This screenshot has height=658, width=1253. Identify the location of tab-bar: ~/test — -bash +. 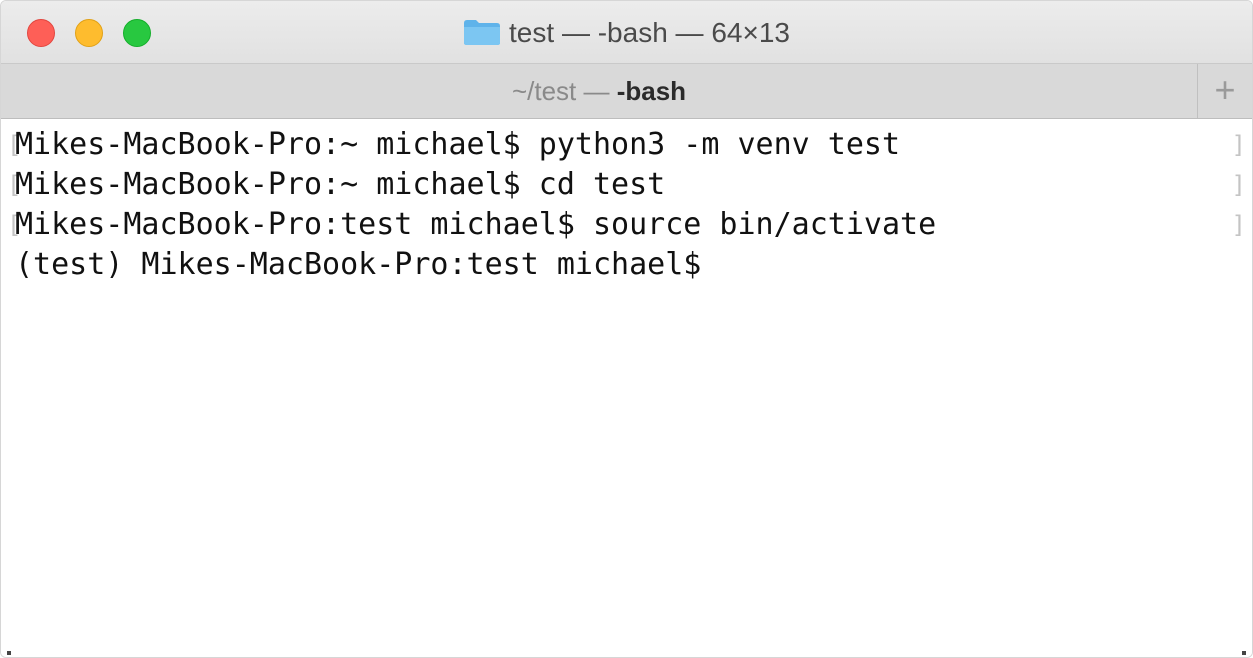
(626, 91).